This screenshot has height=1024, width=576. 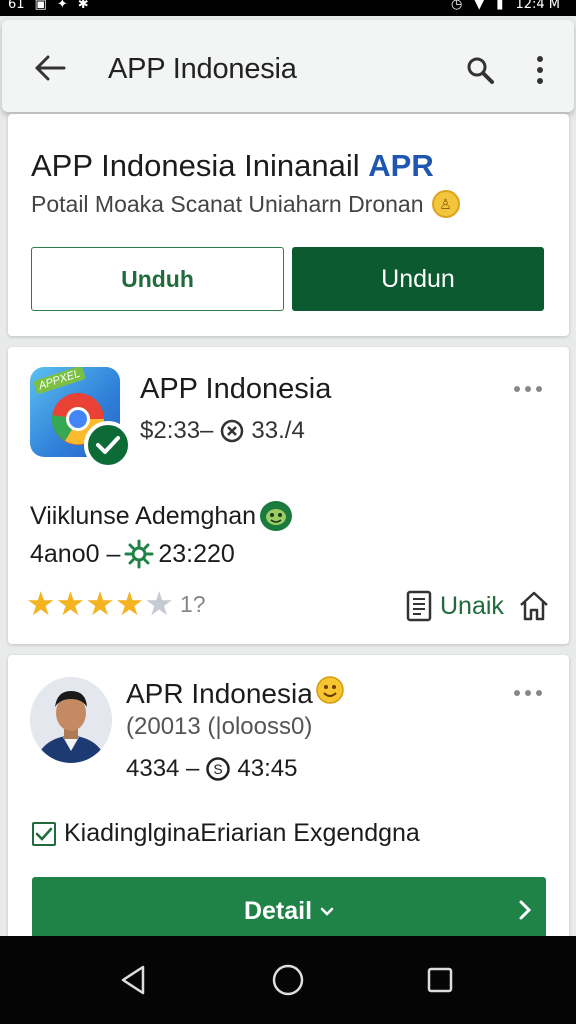 I want to click on app-name: APP Indonesia, so click(x=236, y=389).